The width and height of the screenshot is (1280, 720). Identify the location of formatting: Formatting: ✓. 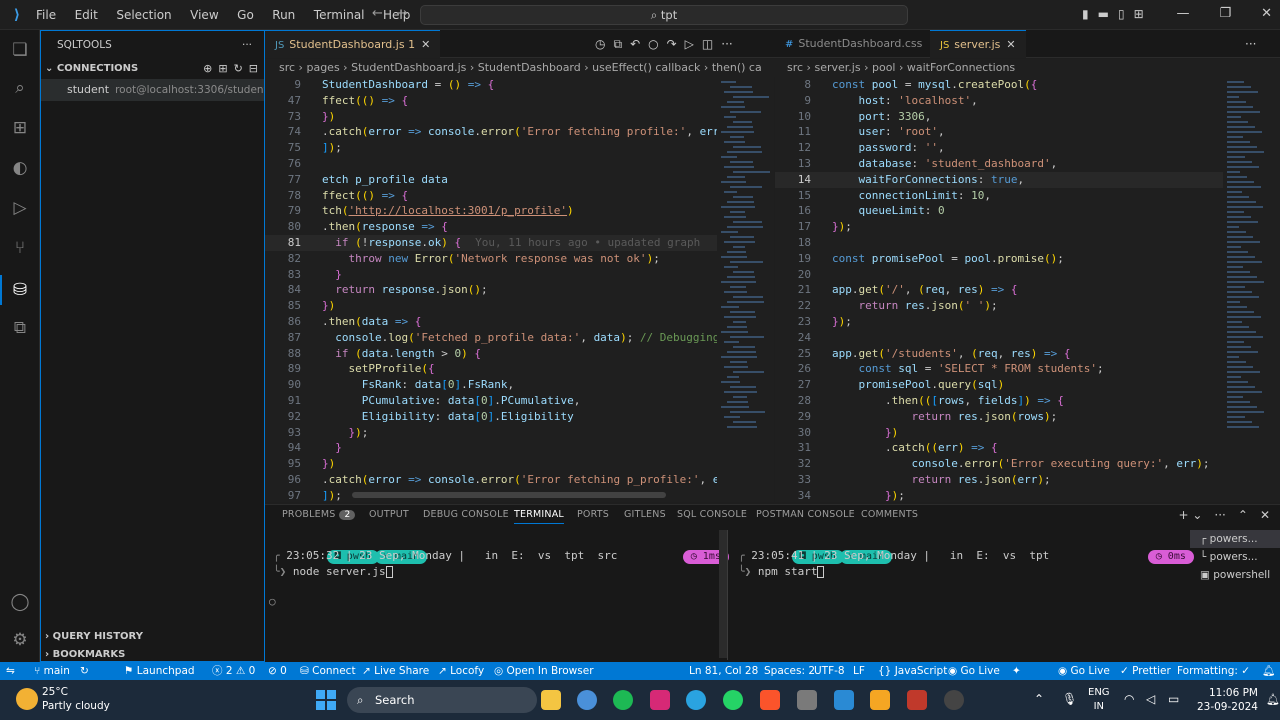
(1213, 671).